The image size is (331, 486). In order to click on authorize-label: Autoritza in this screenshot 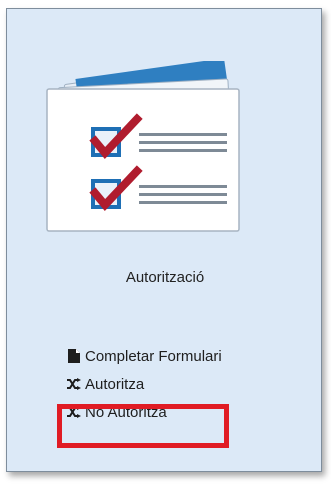, I will do `click(115, 384)`.